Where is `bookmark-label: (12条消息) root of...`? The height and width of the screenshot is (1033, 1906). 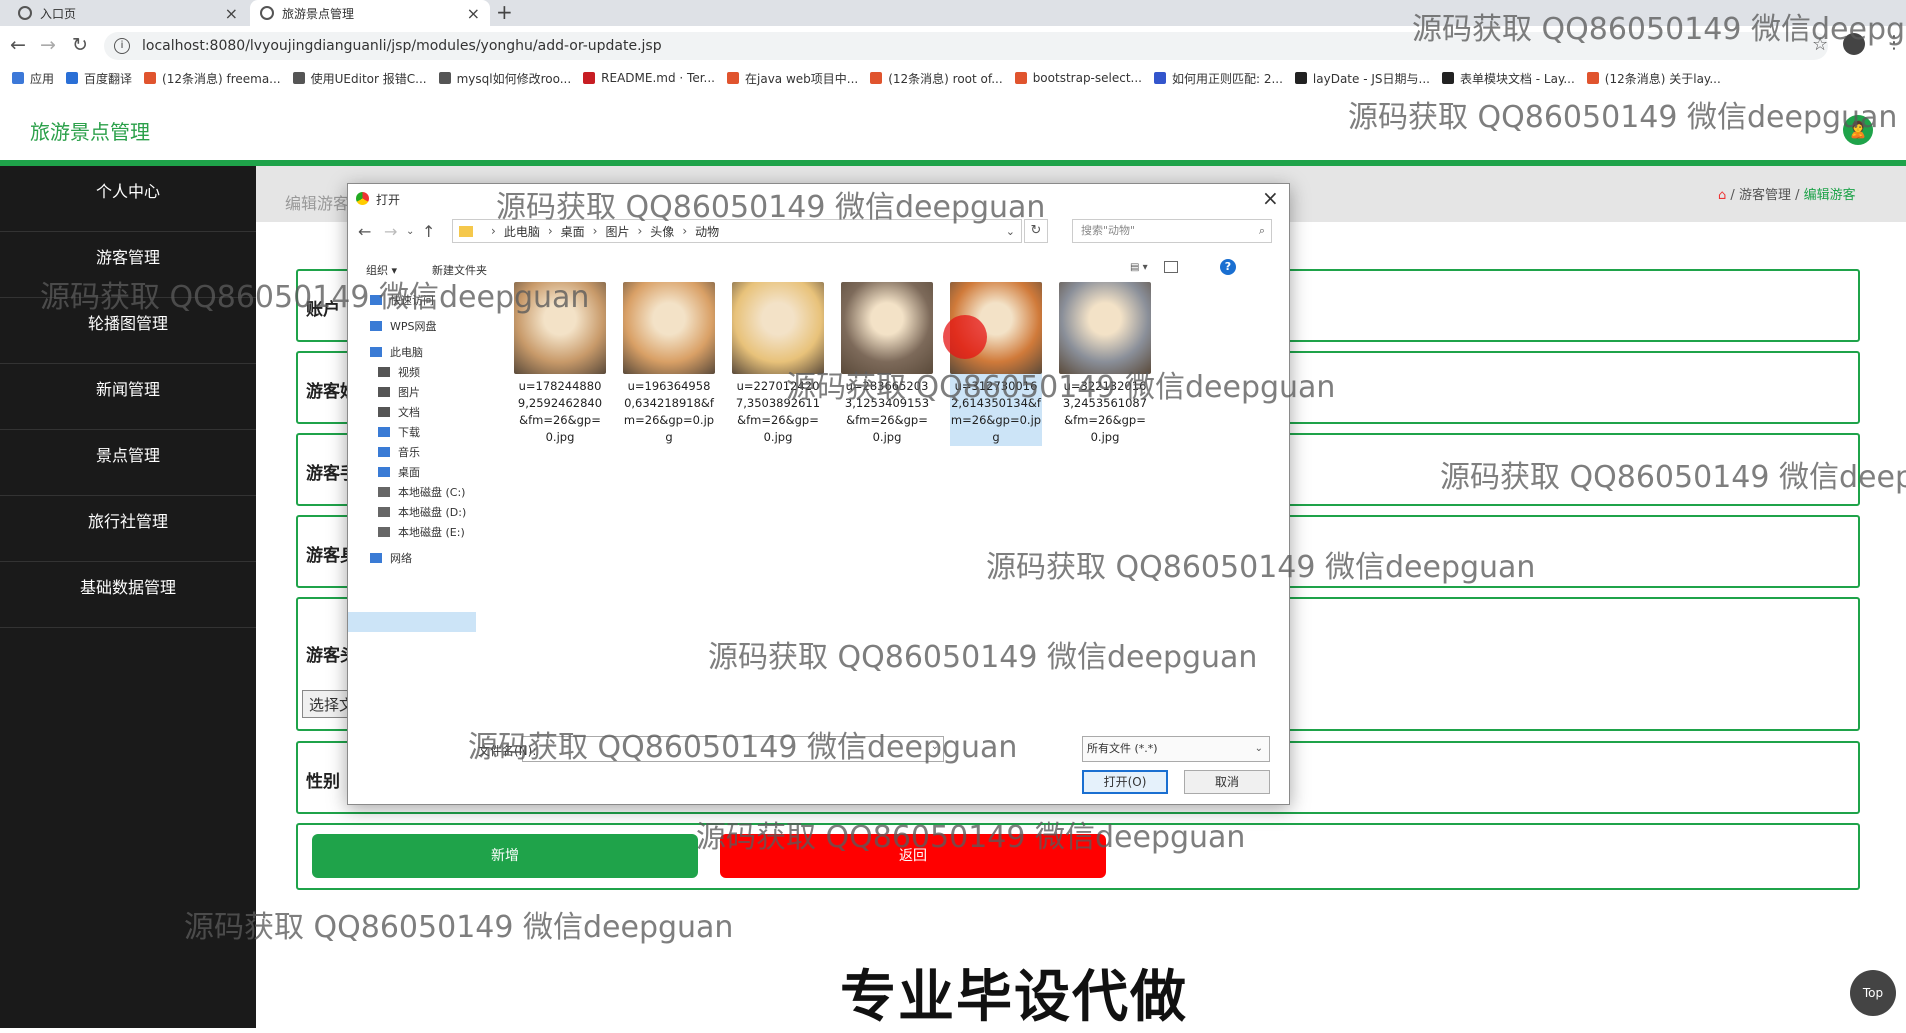 bookmark-label: (12条消息) root of... is located at coordinates (945, 78).